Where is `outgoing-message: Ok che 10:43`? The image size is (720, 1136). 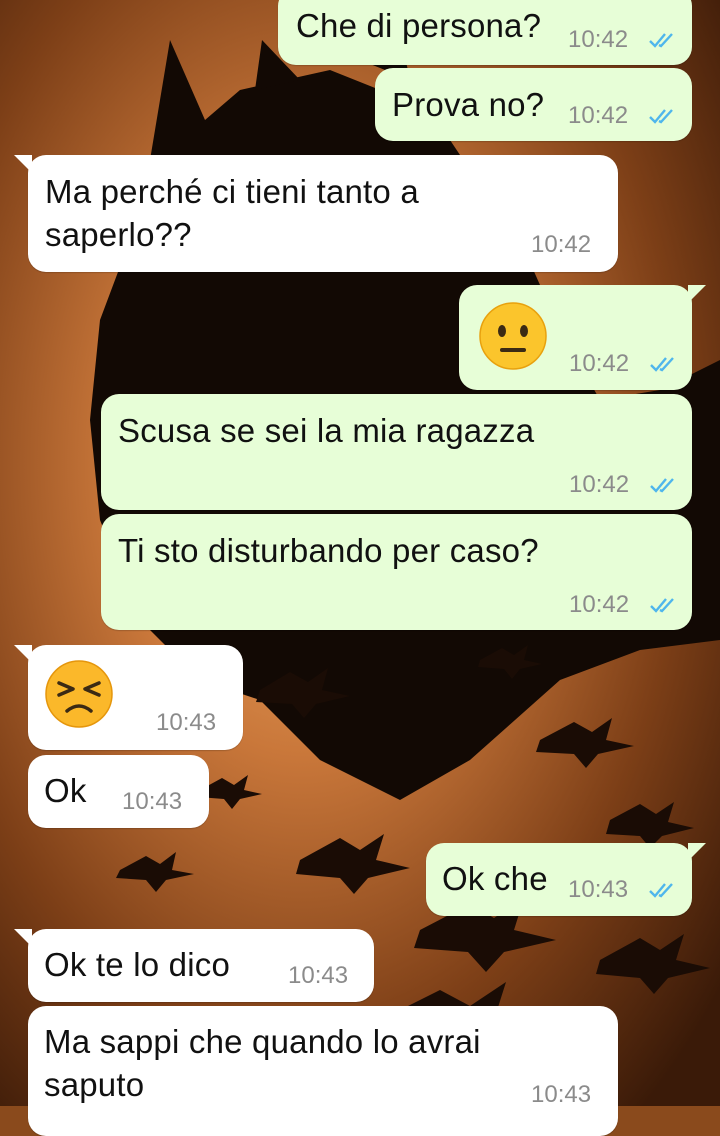 outgoing-message: Ok che 10:43 is located at coordinates (566, 879).